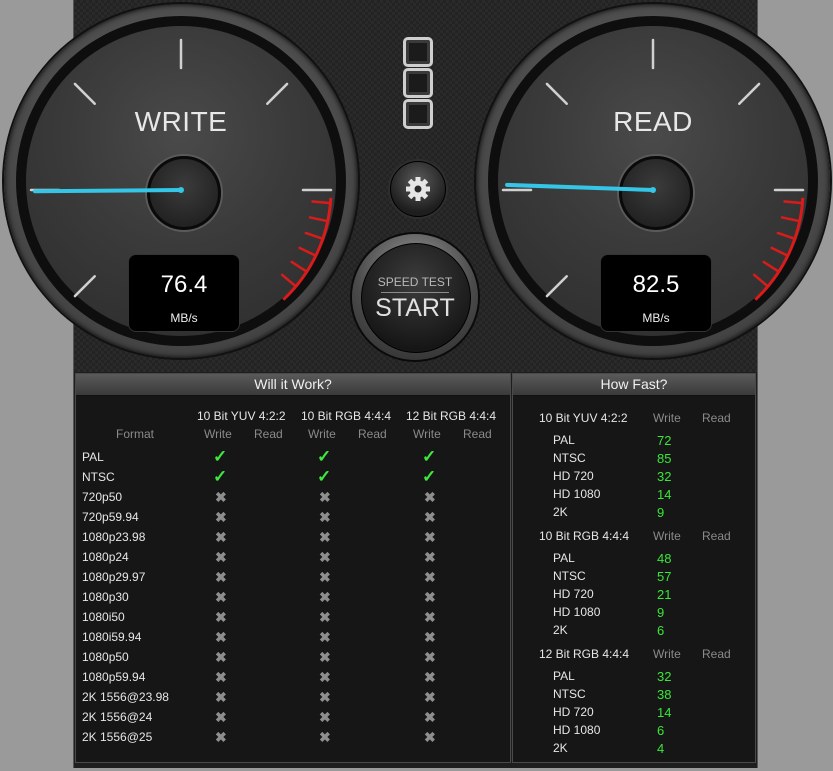 Image resolution: width=833 pixels, height=771 pixels. Describe the element at coordinates (664, 494) in the screenshot. I see `fps-value: 14` at that location.